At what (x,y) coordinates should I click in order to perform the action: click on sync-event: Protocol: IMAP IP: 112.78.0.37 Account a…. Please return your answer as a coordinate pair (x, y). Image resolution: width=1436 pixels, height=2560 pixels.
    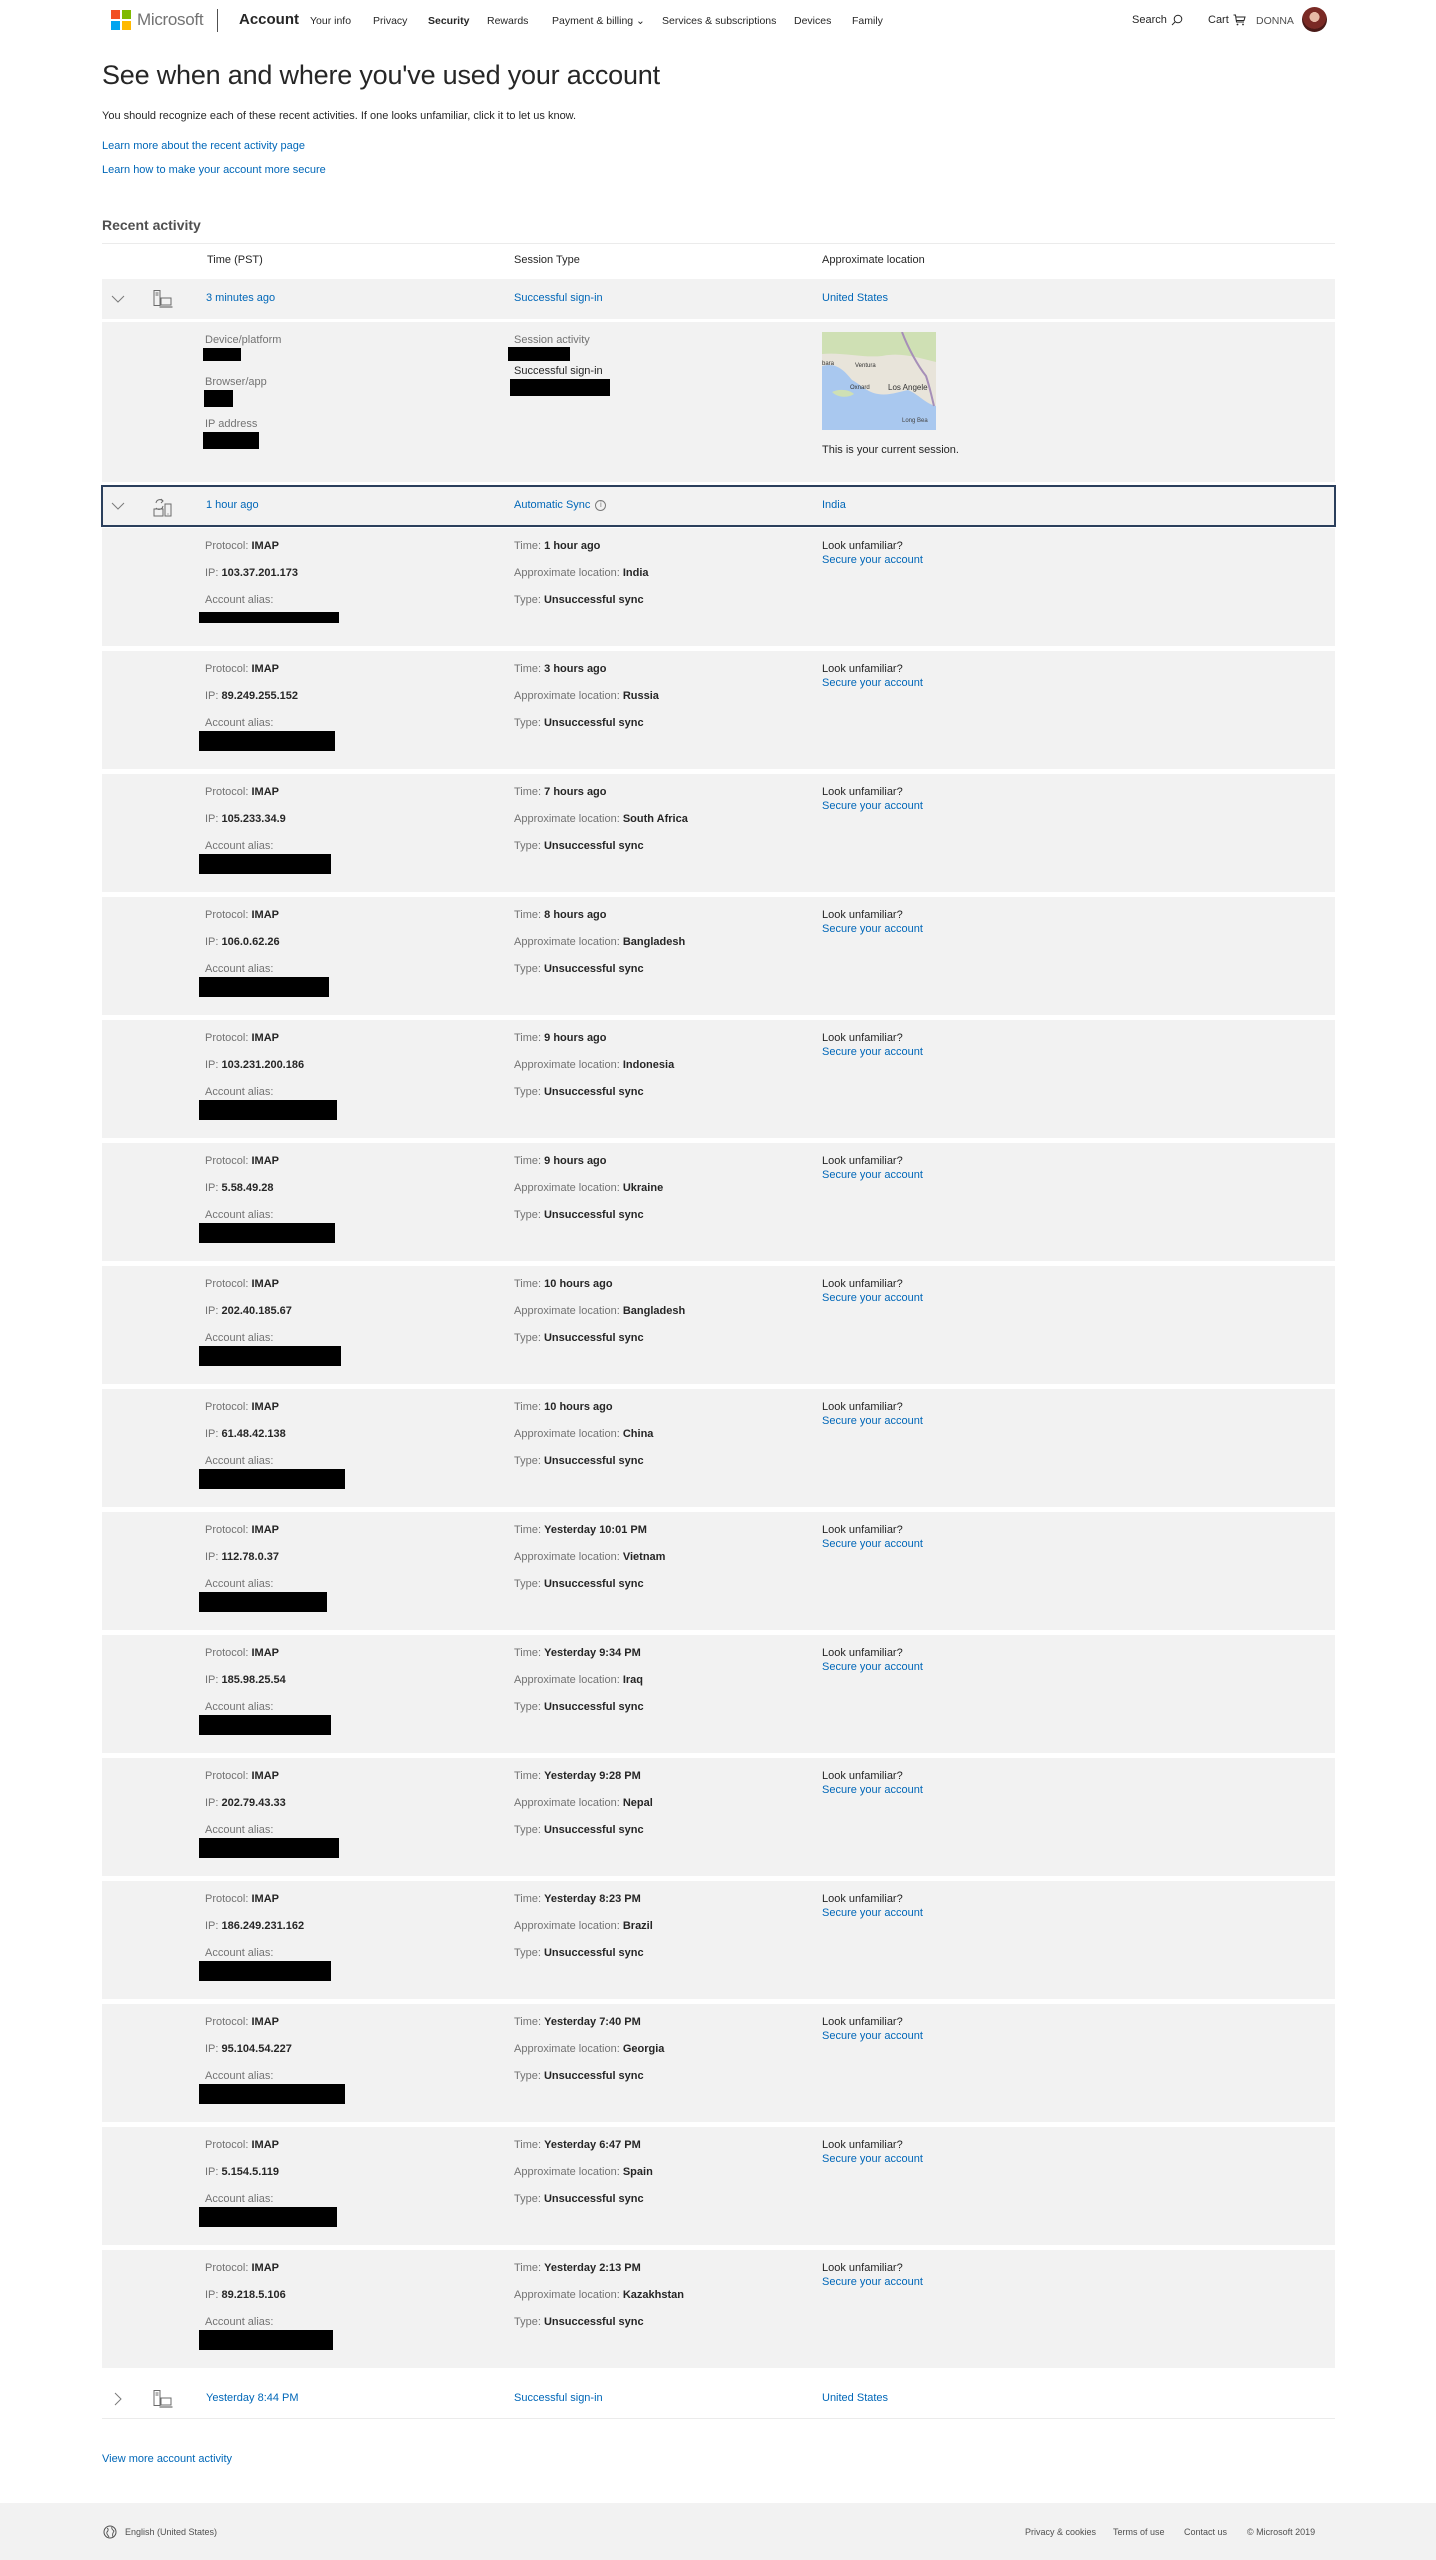
    Looking at the image, I should click on (718, 1571).